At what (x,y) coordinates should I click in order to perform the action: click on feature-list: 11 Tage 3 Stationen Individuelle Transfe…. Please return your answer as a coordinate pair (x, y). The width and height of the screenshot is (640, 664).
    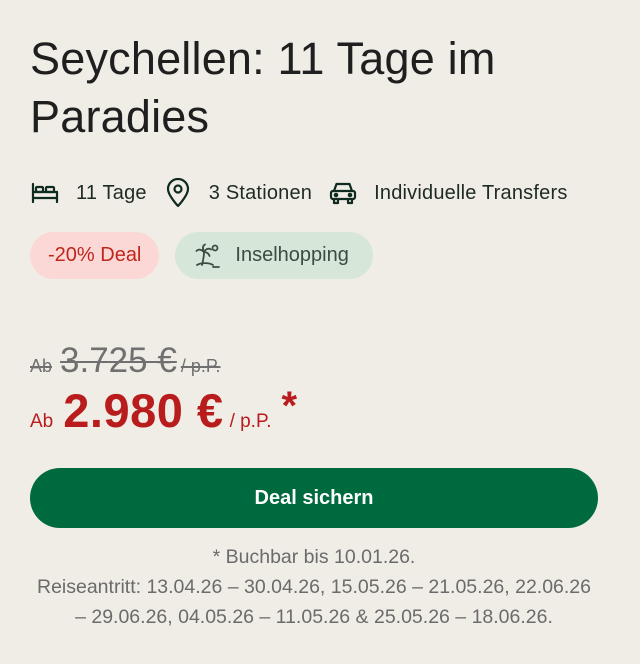
    Looking at the image, I should click on (314, 193).